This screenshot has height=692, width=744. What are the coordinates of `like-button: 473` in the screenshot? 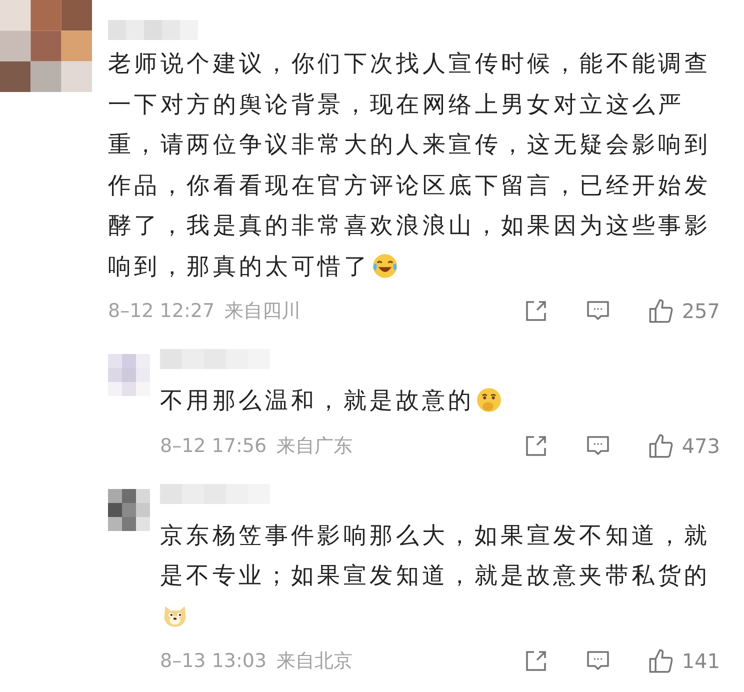 It's located at (684, 445).